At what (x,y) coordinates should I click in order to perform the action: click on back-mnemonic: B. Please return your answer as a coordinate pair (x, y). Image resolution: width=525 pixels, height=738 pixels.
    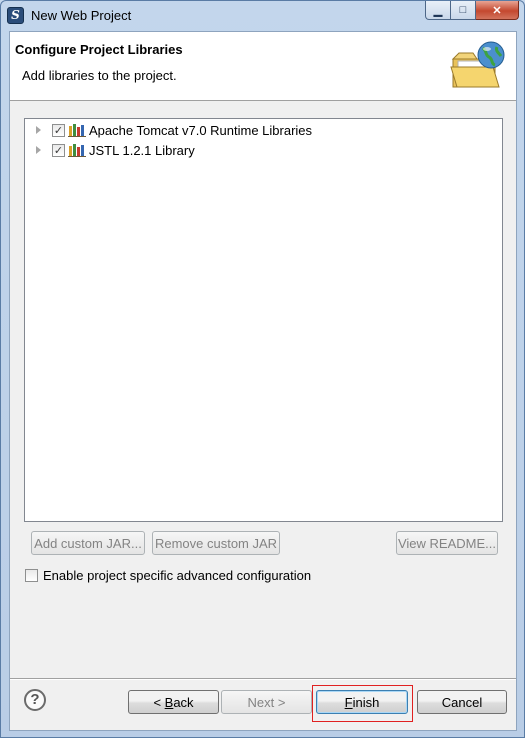
    Looking at the image, I should click on (169, 702).